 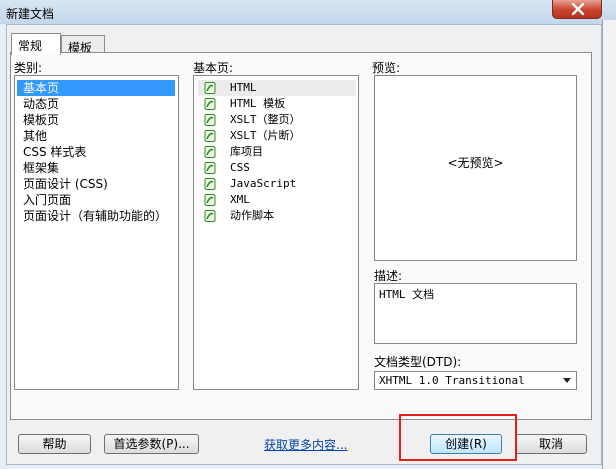 I want to click on help-button: 帮助, so click(x=54, y=444).